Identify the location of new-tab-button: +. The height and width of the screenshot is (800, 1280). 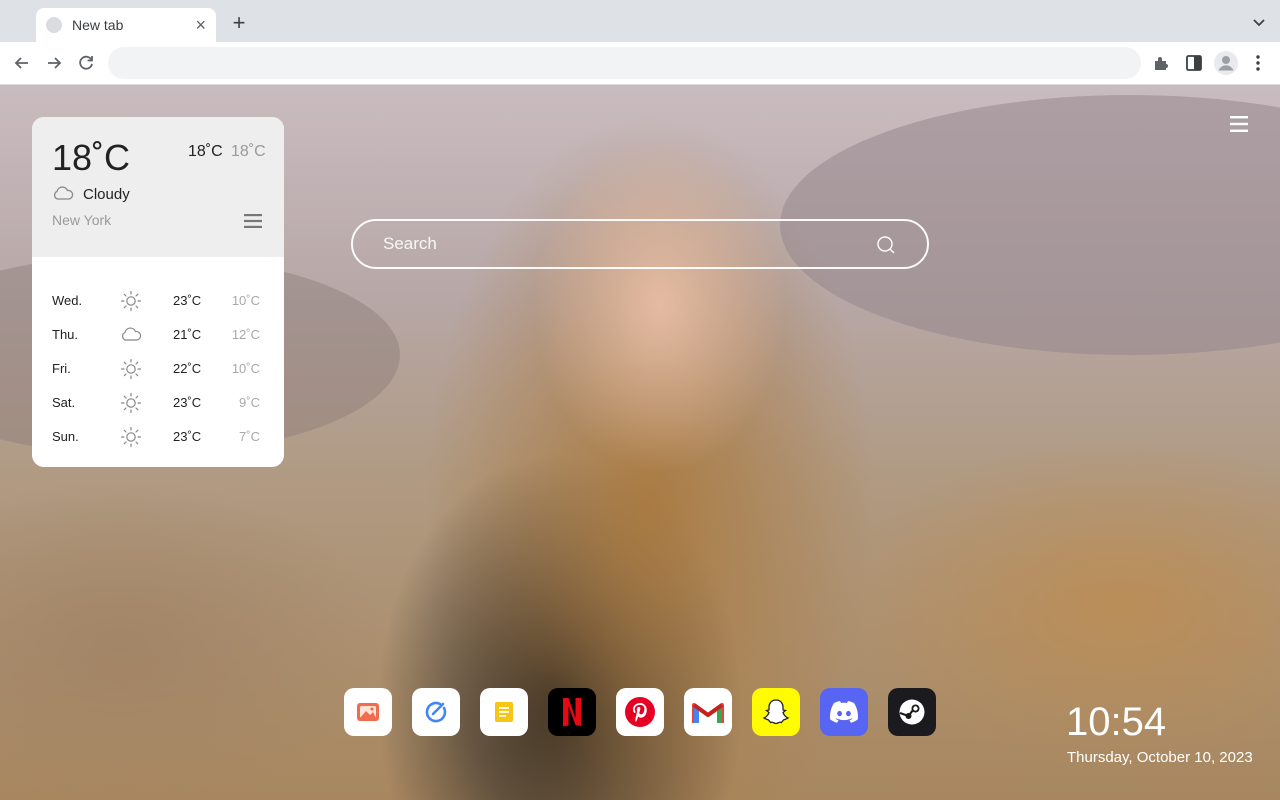
(239, 23).